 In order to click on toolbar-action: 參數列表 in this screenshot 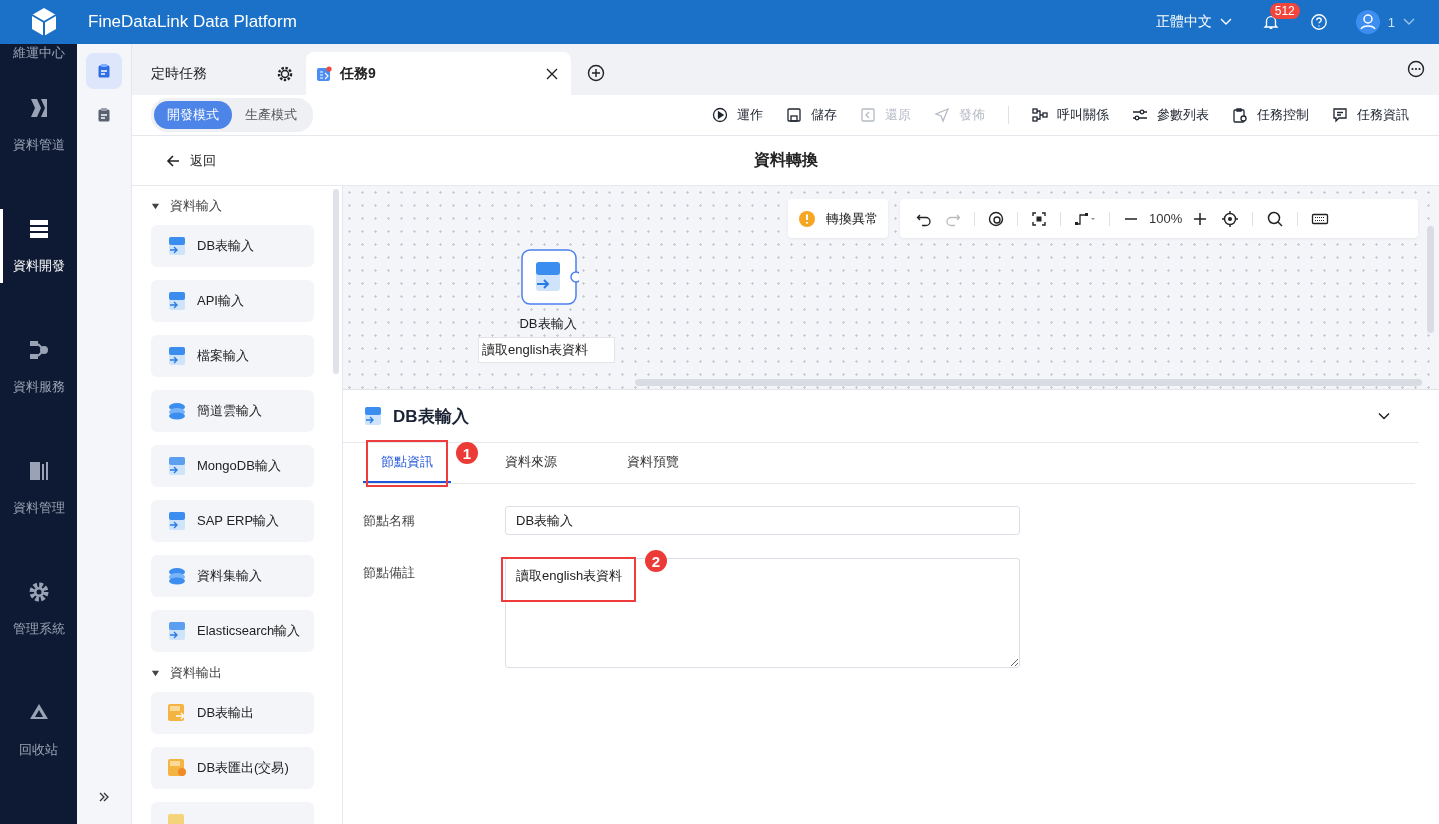, I will do `click(1170, 115)`.